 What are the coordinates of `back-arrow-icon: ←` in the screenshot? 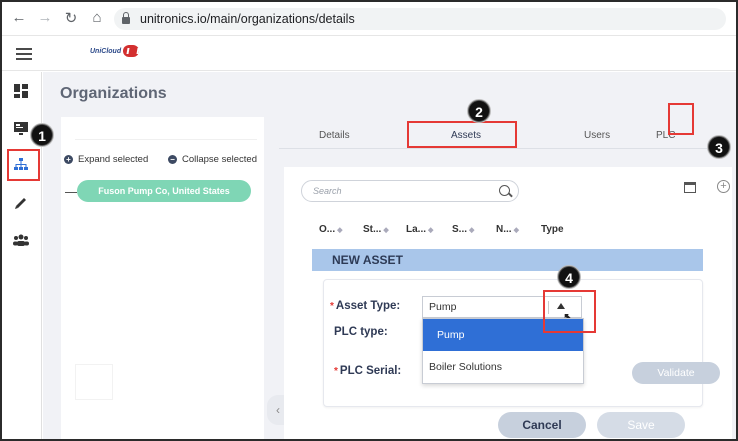 It's located at (19, 17).